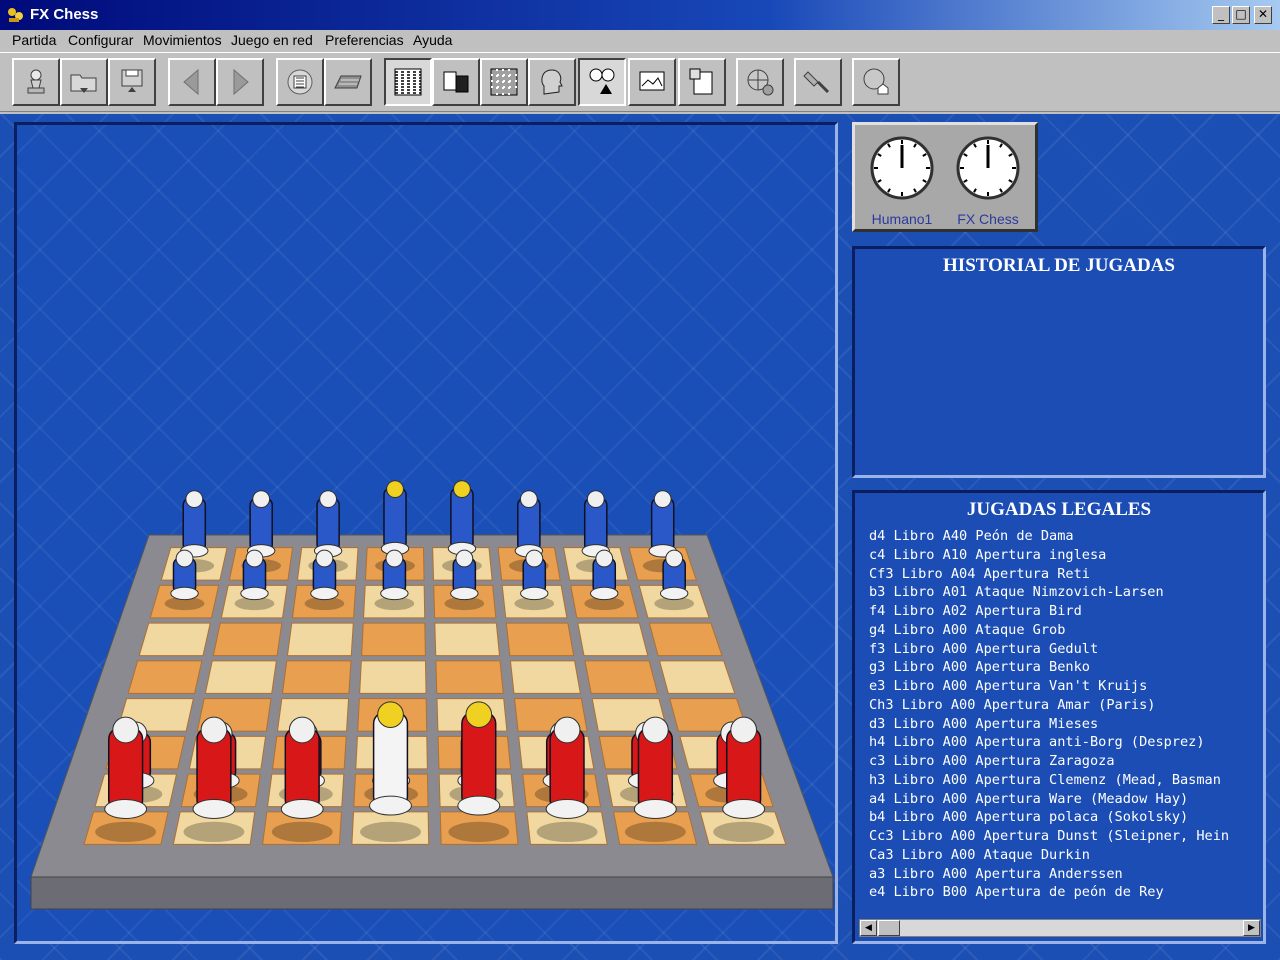  What do you see at coordinates (1065, 761) in the screenshot?
I see `legal-move-item: c3 Libro A00 Apertura Zaragoza` at bounding box center [1065, 761].